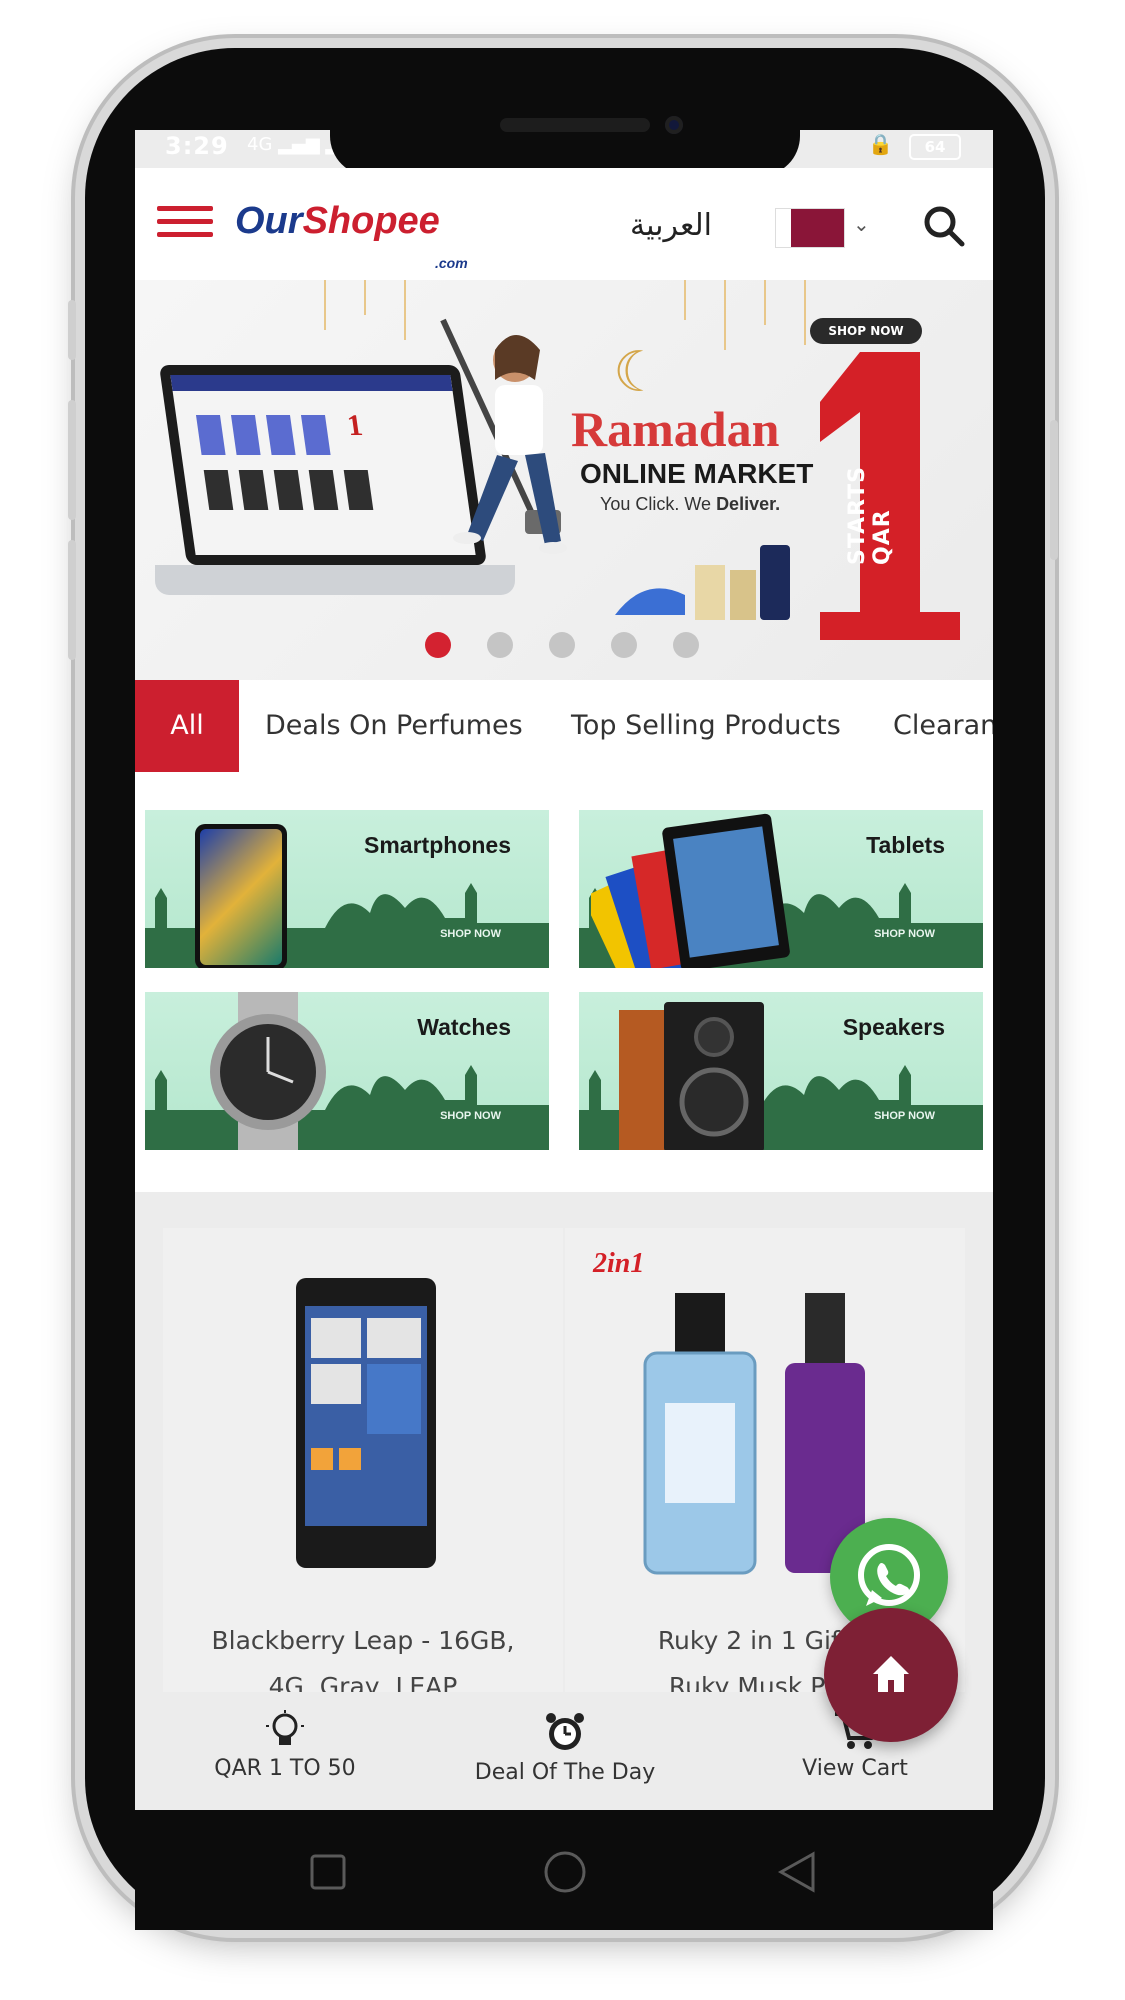 This screenshot has height=2000, width=1125. I want to click on logo: OurShopee .com, so click(351, 234).